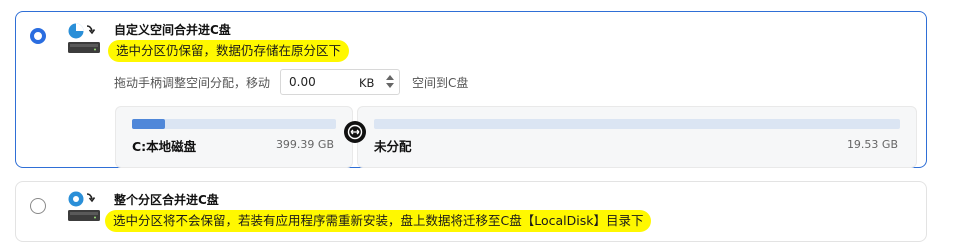 Image resolution: width=955 pixels, height=252 pixels. What do you see at coordinates (390, 77) in the screenshot?
I see `stepper-up-icon` at bounding box center [390, 77].